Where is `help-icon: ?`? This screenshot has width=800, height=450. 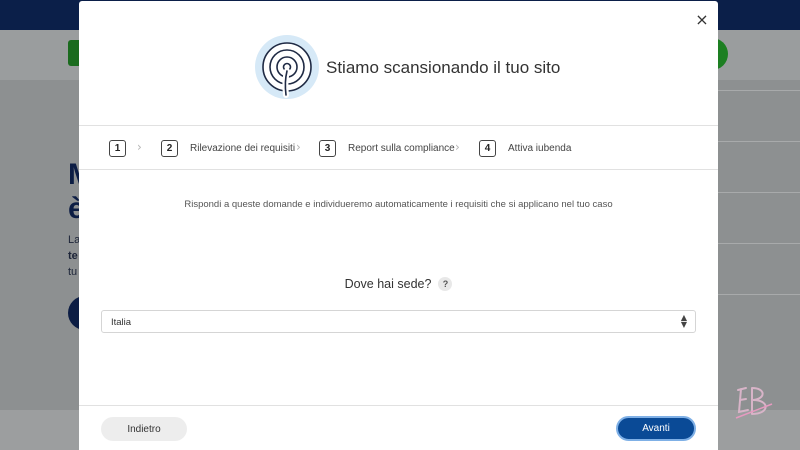
help-icon: ? is located at coordinates (445, 284).